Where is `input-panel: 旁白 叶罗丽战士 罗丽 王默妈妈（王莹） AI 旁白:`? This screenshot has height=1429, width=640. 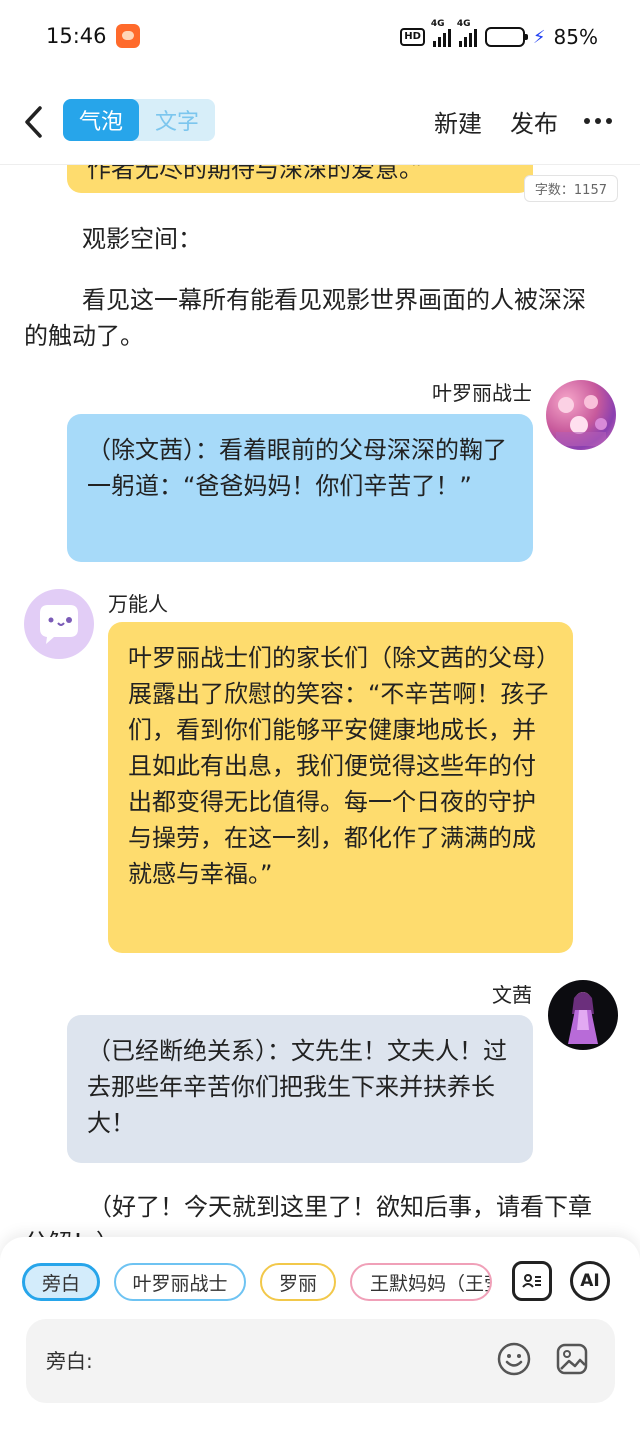 input-panel: 旁白 叶罗丽战士 罗丽 王默妈妈（王莹） AI 旁白: is located at coordinates (320, 1333).